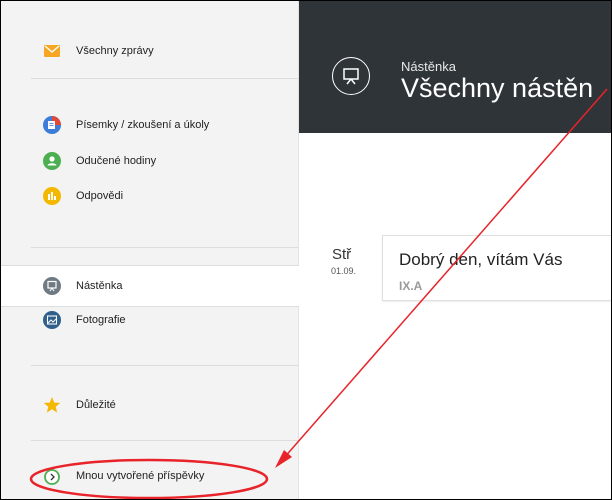 Image resolution: width=612 pixels, height=500 pixels. I want to click on header-subtitle: Nástěnka, so click(428, 66).